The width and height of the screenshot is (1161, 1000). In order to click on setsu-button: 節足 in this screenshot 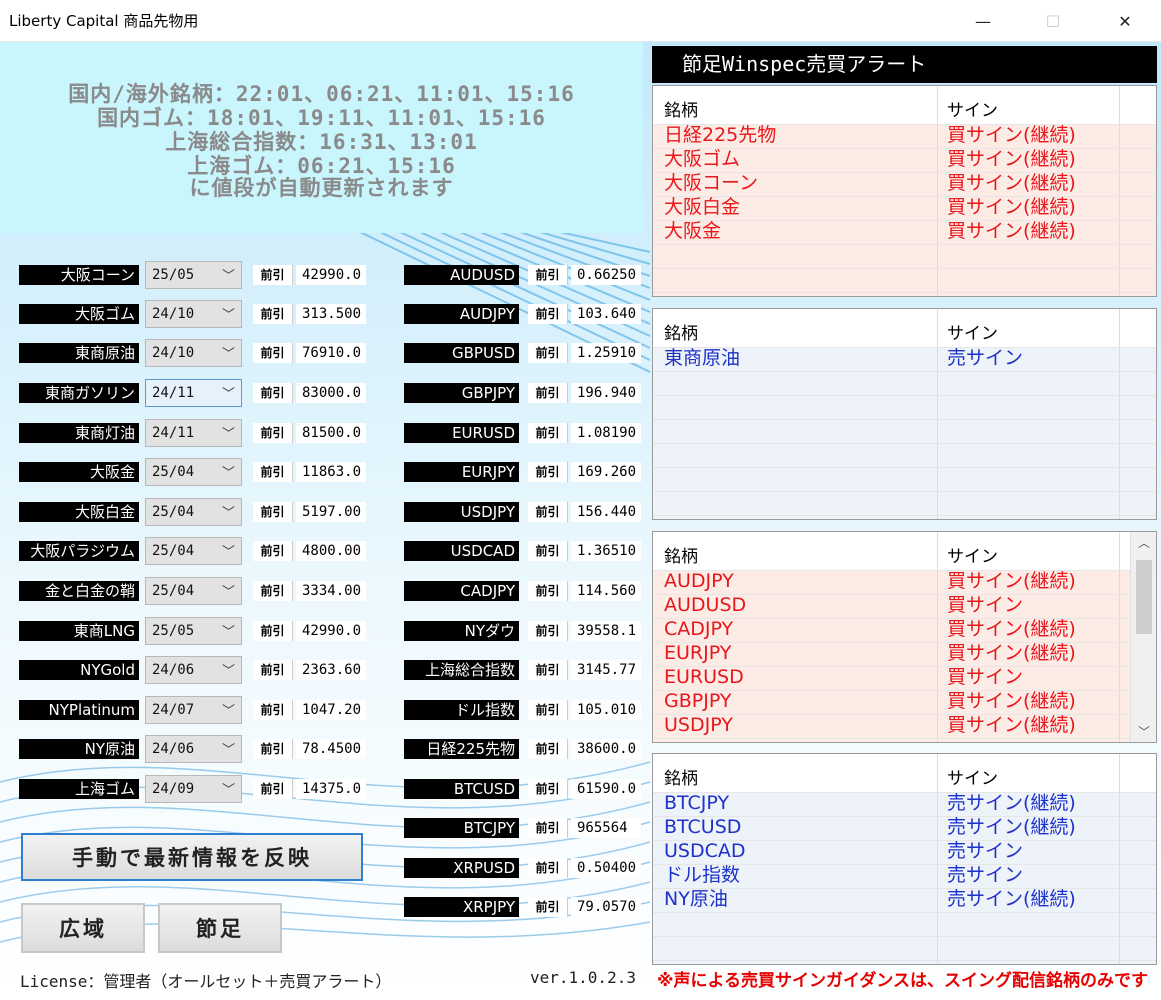, I will do `click(220, 928)`.